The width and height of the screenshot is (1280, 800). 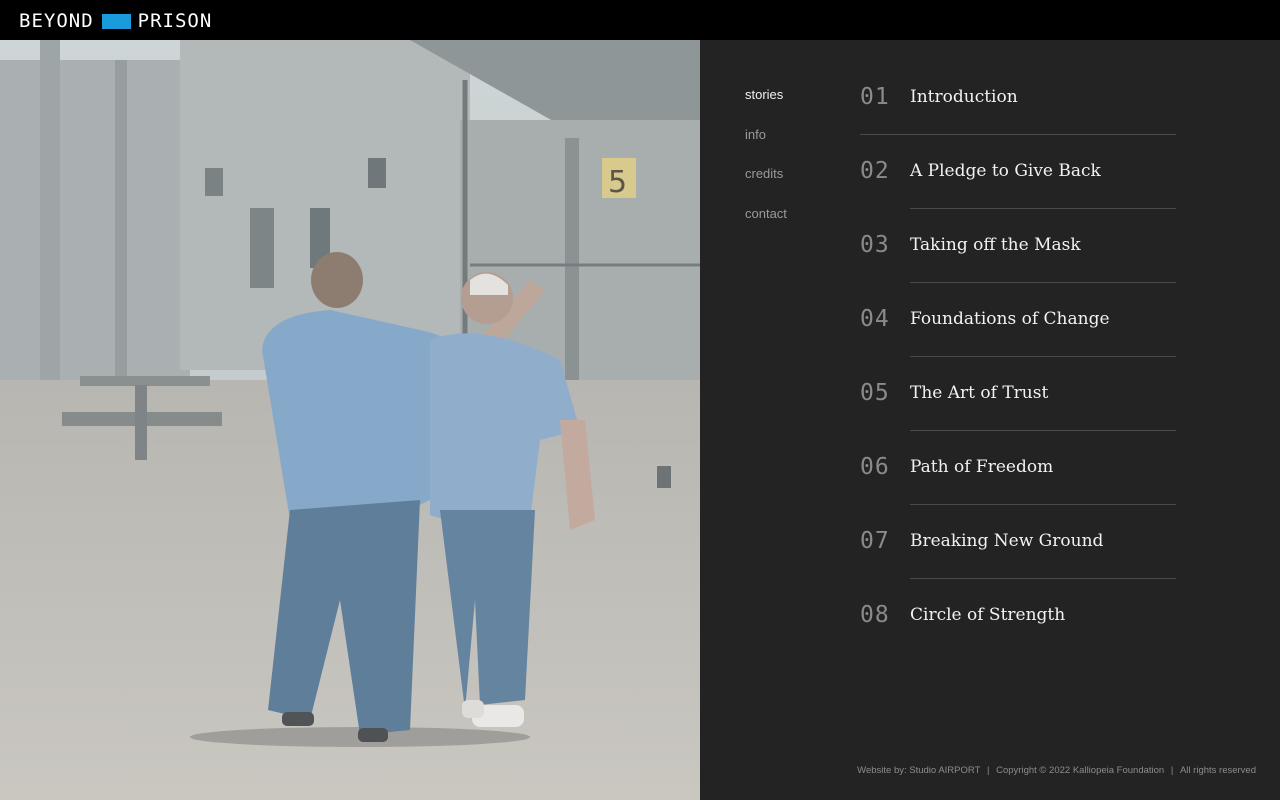 What do you see at coordinates (964, 97) in the screenshot?
I see `story-title: Introduction` at bounding box center [964, 97].